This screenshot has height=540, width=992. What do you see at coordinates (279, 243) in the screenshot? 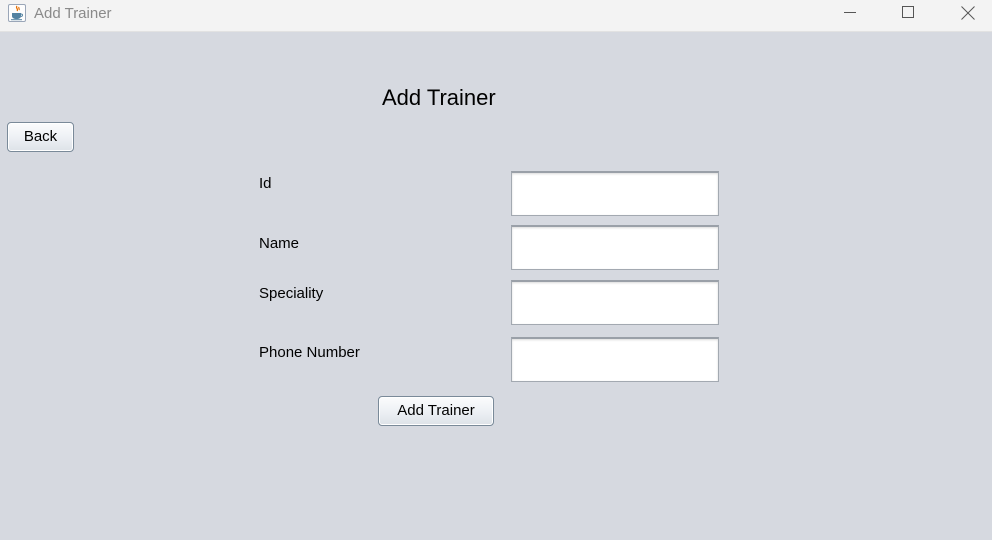
I see `name-label: Name` at bounding box center [279, 243].